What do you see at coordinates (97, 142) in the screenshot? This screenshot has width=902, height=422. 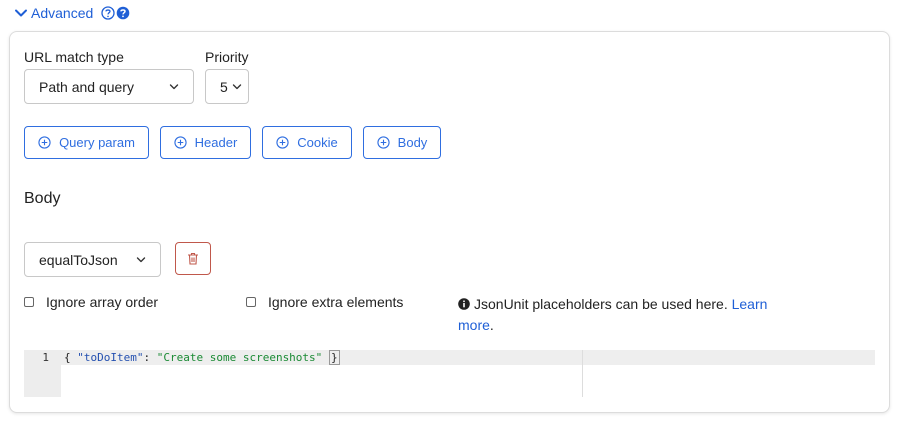 I see `add-query-param-label: Query param` at bounding box center [97, 142].